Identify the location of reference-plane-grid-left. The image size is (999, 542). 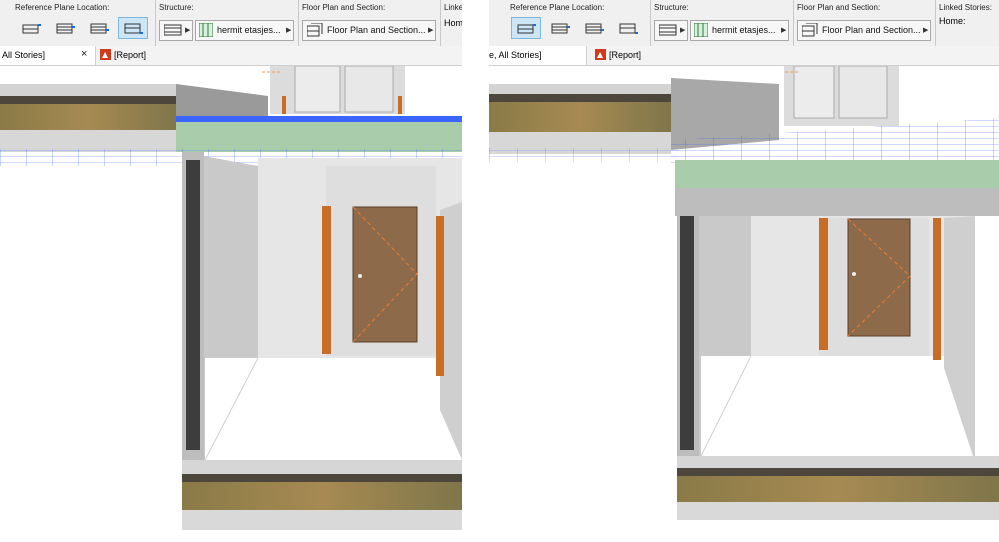
(584, 155).